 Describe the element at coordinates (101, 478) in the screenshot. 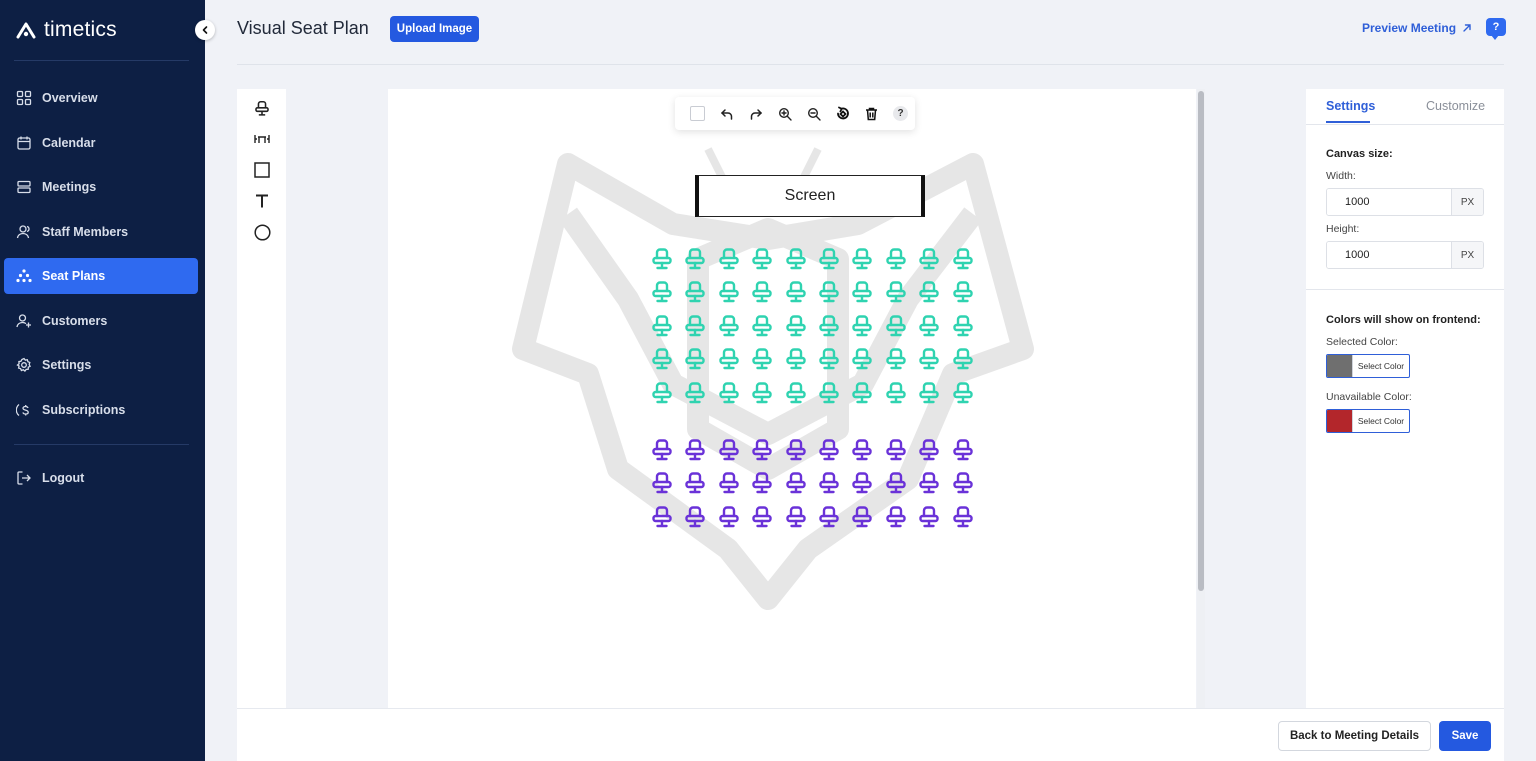

I see `sidebar-item-logout: Logout` at that location.